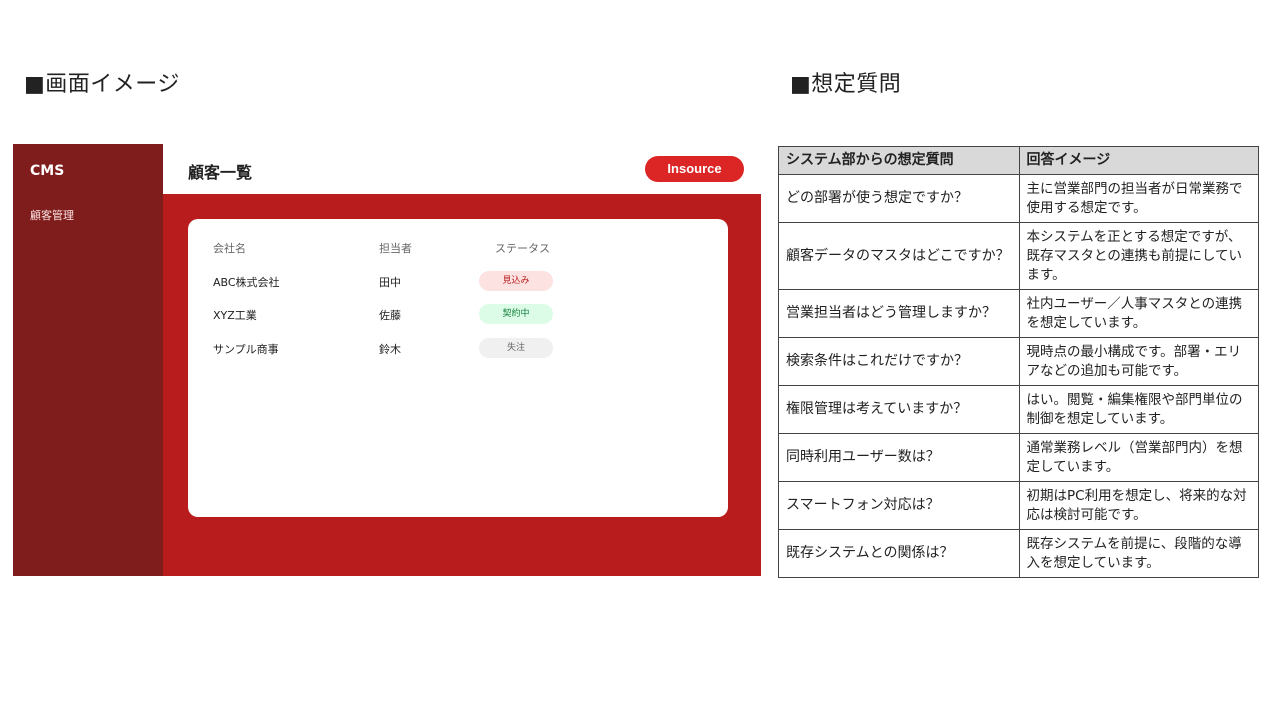 Image resolution: width=1280 pixels, height=720 pixels. Describe the element at coordinates (516, 281) in the screenshot. I see `status-badge: 見込み` at that location.